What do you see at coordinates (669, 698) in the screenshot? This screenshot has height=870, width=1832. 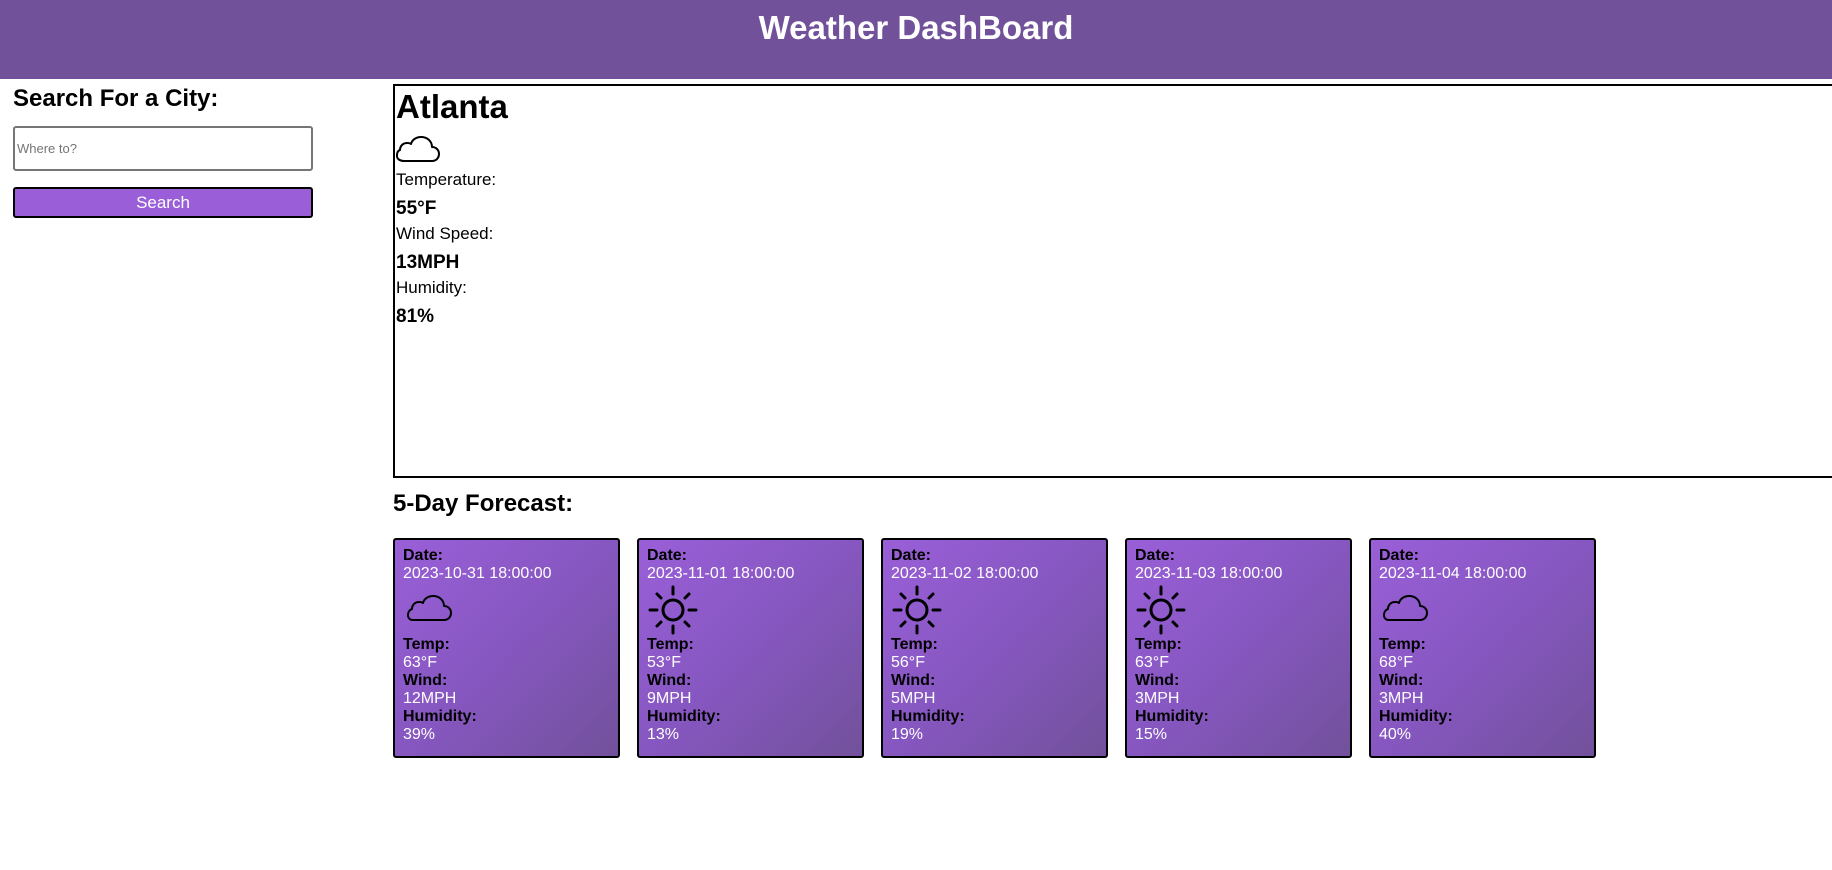 I see `forecast-wind: 9MPH` at bounding box center [669, 698].